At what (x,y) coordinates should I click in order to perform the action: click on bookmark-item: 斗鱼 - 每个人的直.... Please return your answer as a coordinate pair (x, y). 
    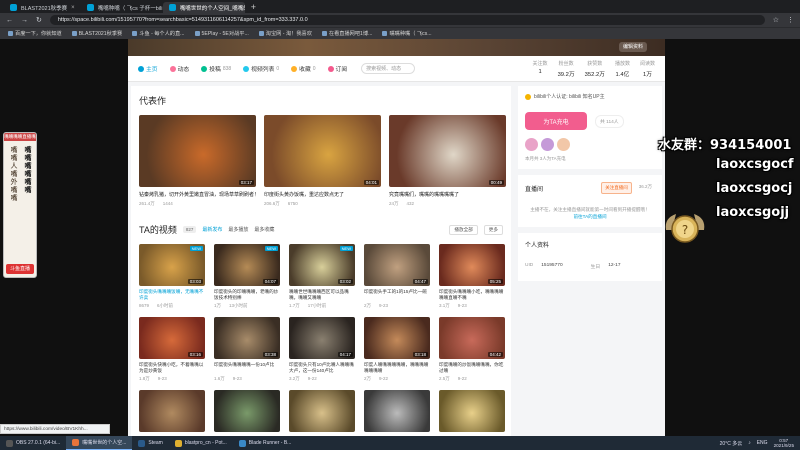
    Looking at the image, I should click on (158, 33).